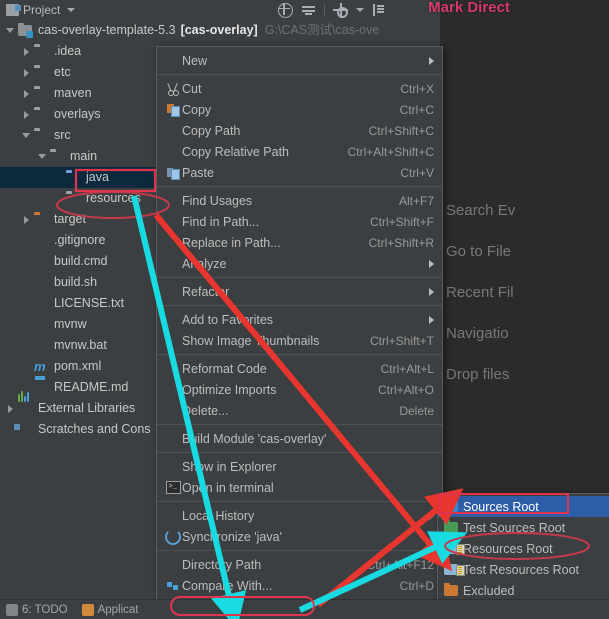 The image size is (609, 619). I want to click on submenu-item-test-sources-root: Test Sources Root, so click(523, 527).